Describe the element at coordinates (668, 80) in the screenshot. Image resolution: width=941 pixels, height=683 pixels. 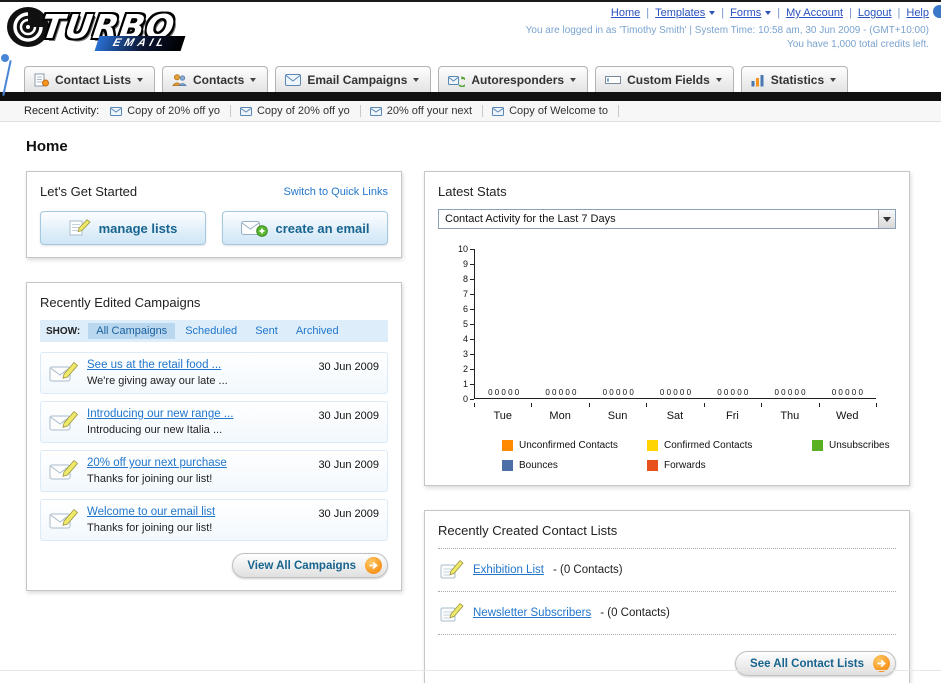
I see `tab-label: Custom Fields` at that location.